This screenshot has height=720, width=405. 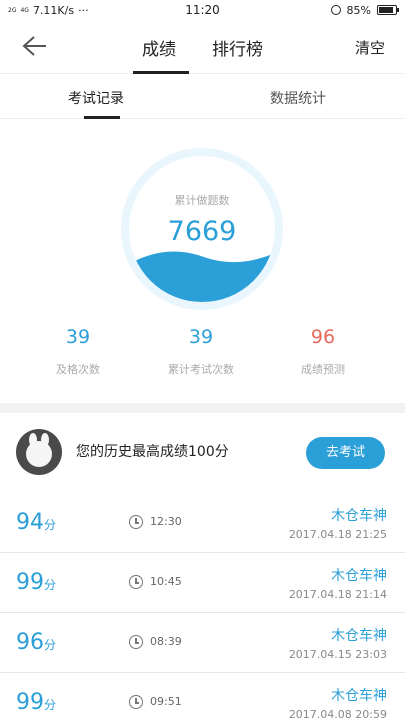 What do you see at coordinates (202, 200) in the screenshot?
I see `gauge-label: 累计做题数` at bounding box center [202, 200].